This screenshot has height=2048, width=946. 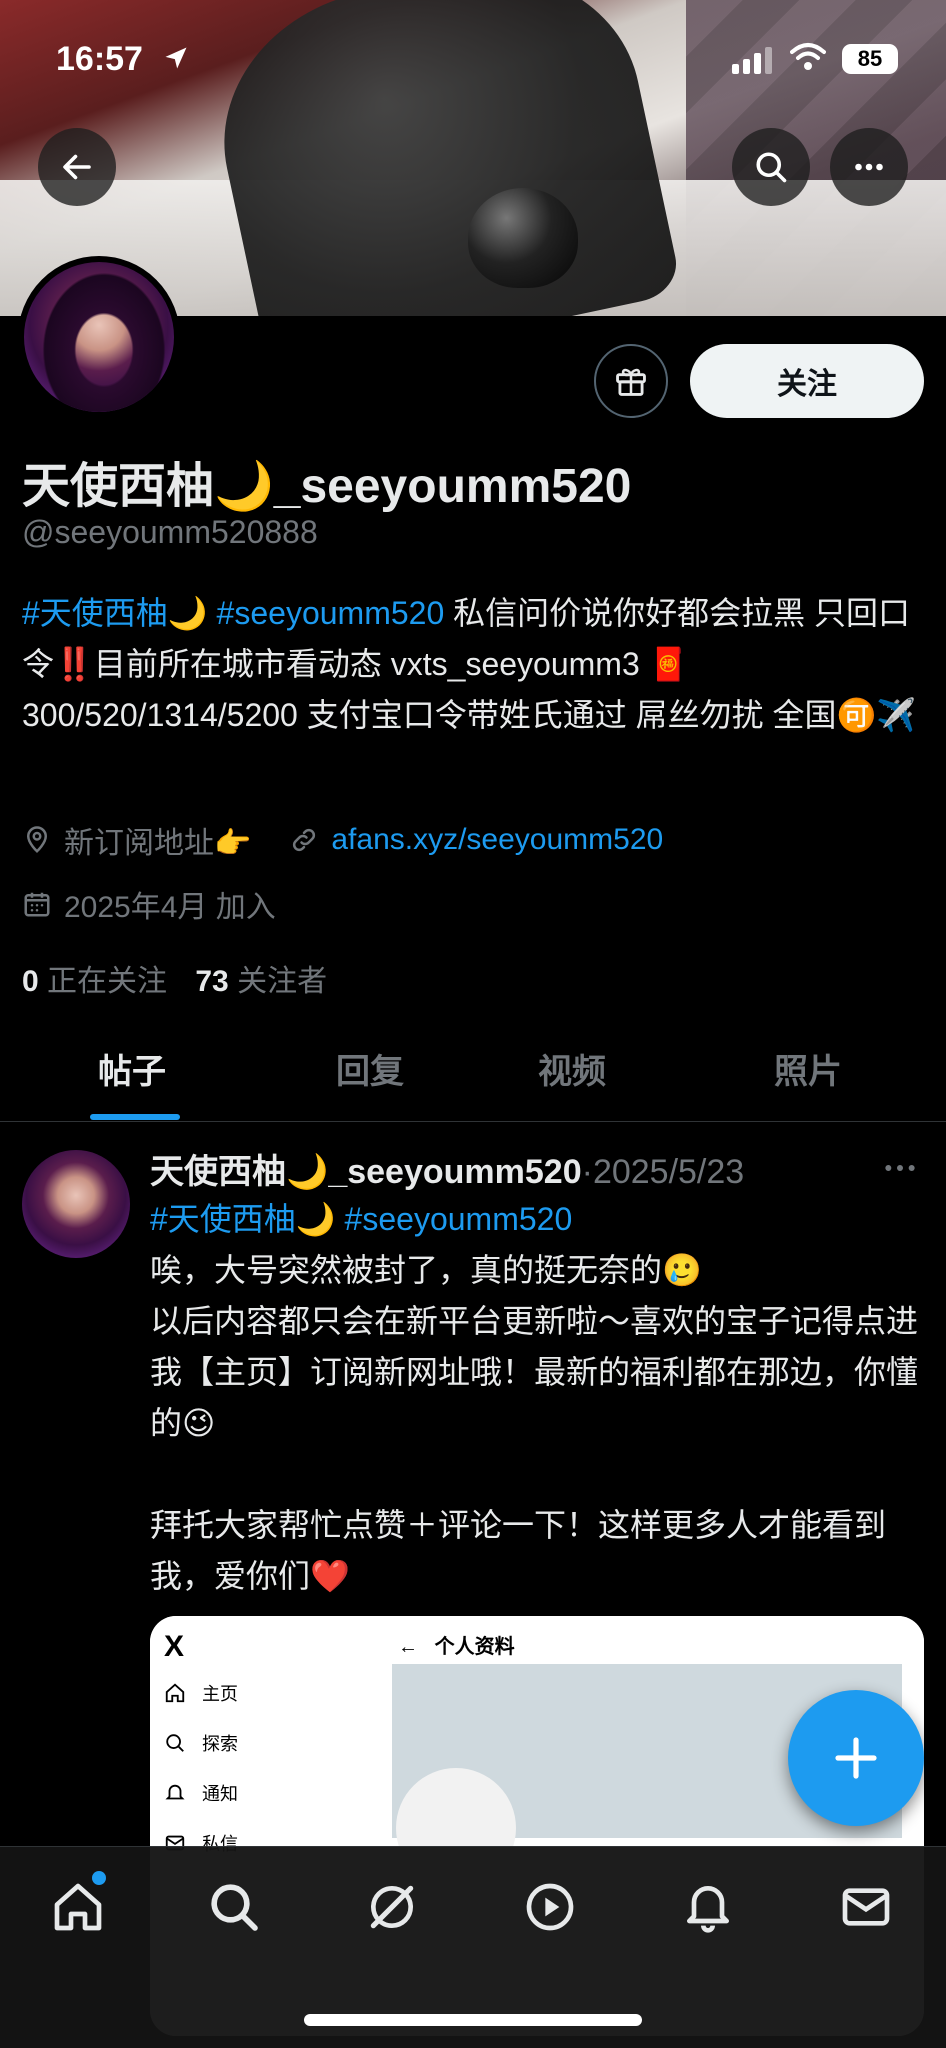 I want to click on home-indicator-bar, so click(x=473, y=2020).